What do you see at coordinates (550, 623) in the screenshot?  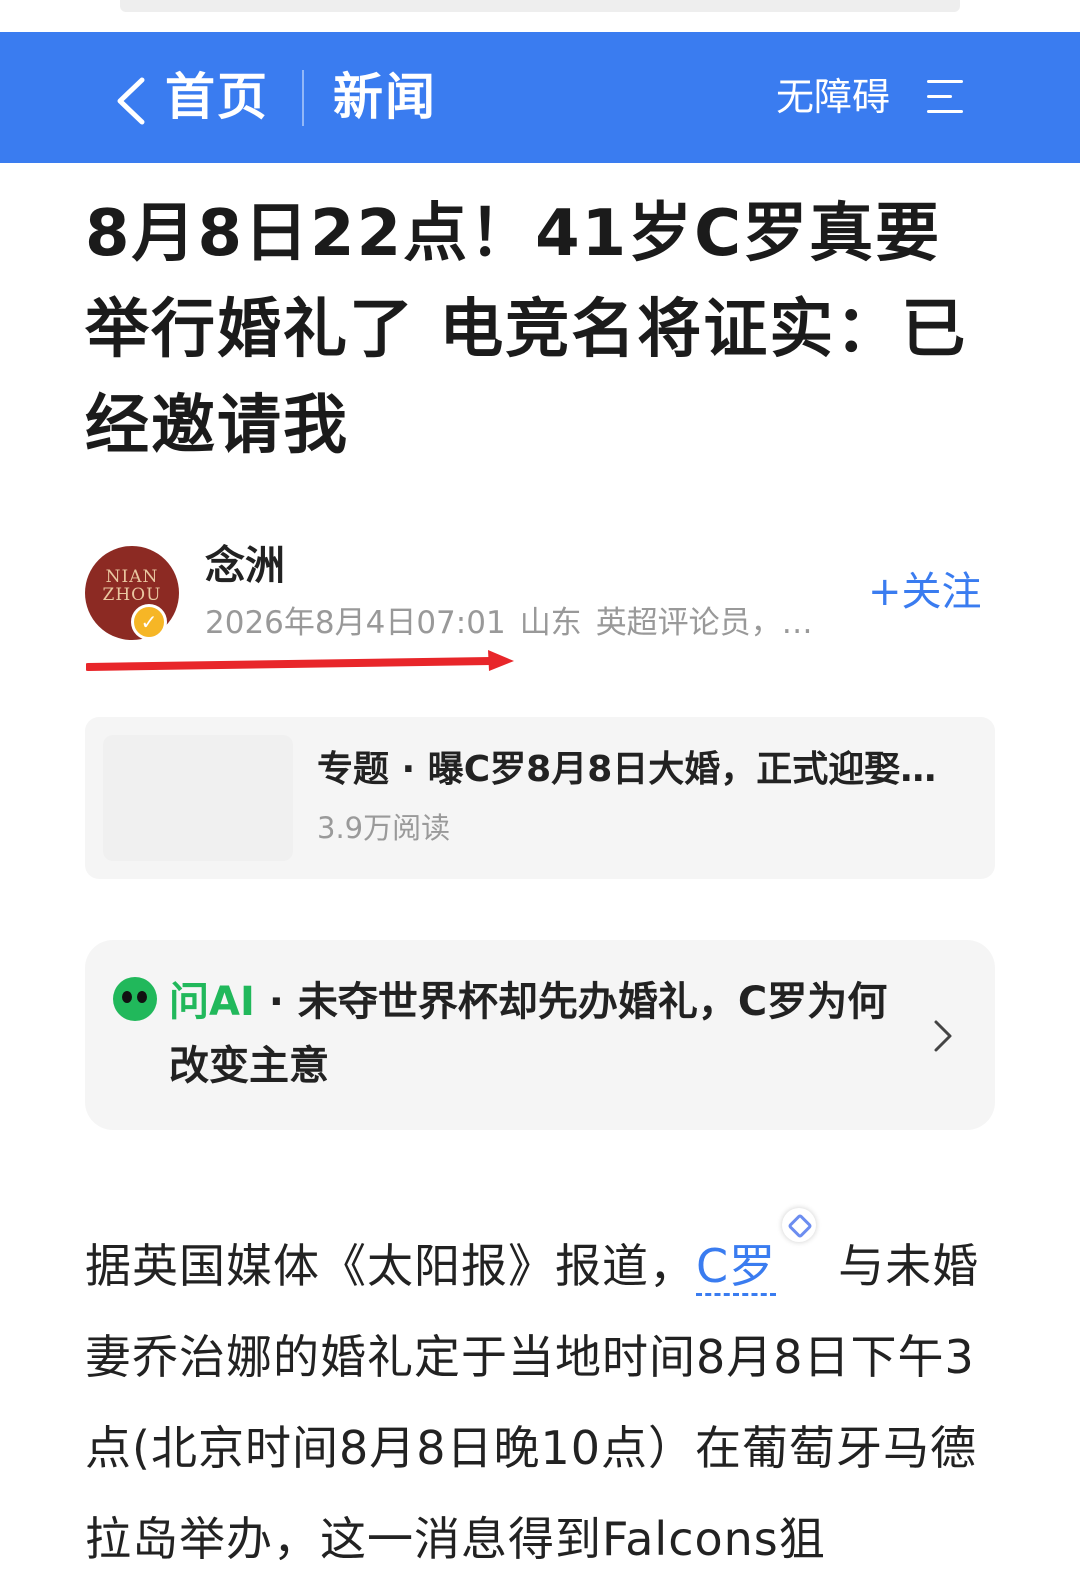 I see `location: 山东` at bounding box center [550, 623].